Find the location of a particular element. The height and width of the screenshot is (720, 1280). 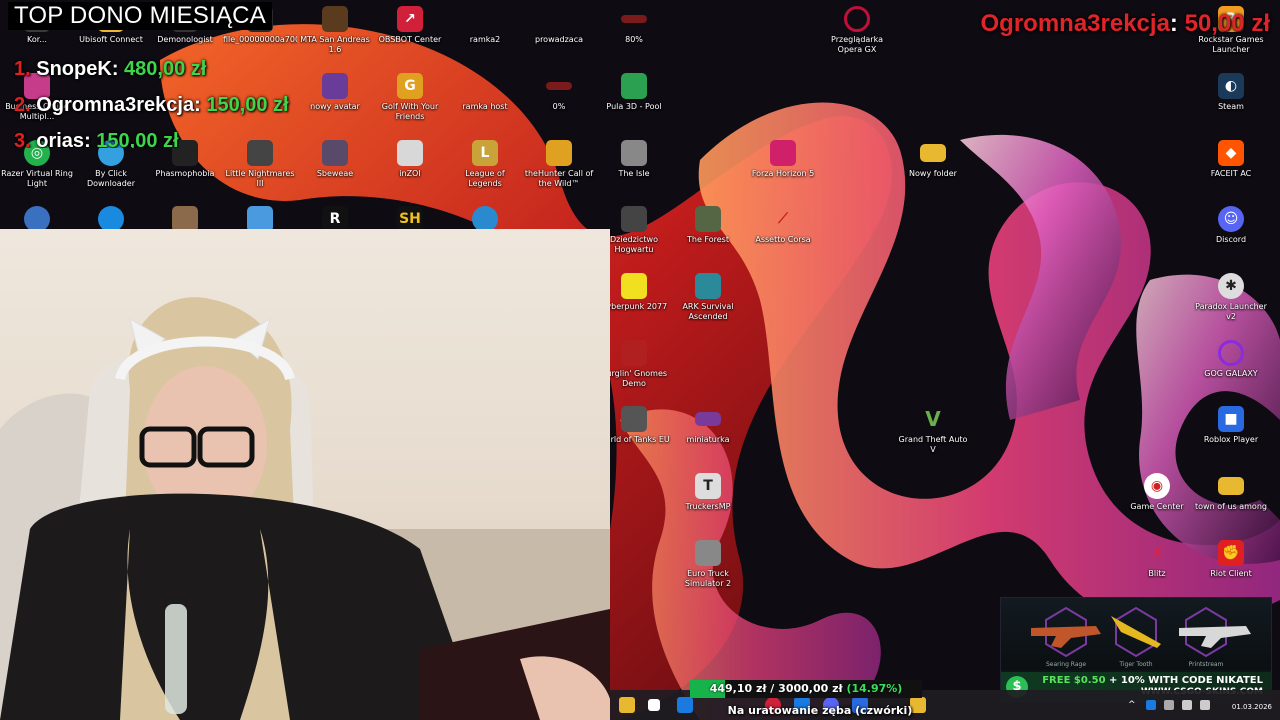

ad-promo-text: FREE $0.50 + 10% WITH CODE NIKATEL is located at coordinates (1152, 680).